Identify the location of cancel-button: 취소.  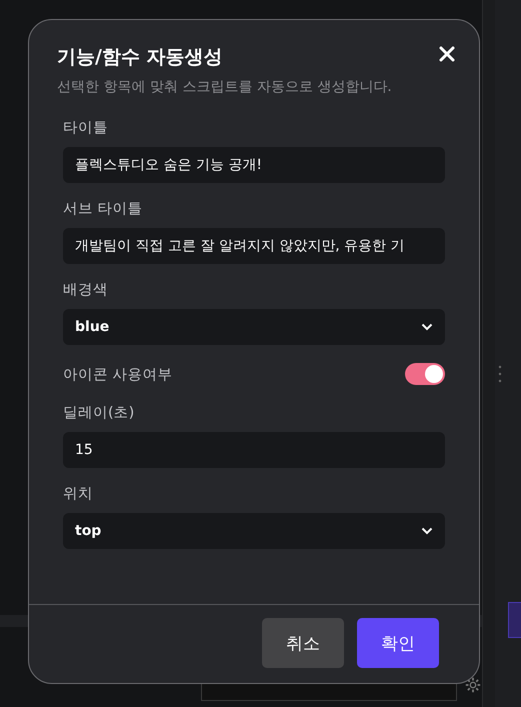
(303, 643).